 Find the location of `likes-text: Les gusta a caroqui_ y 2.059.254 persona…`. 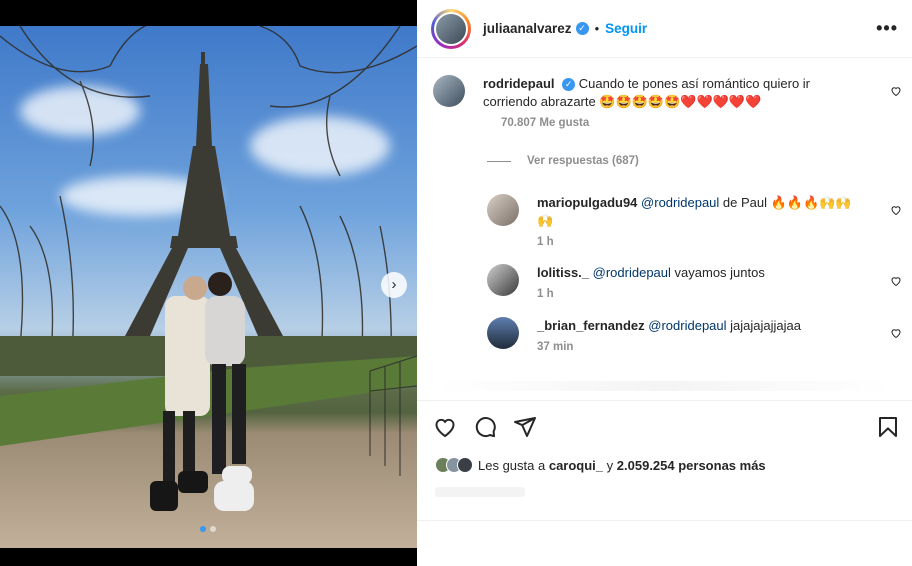

likes-text: Les gusta a caroqui_ y 2.059.254 persona… is located at coordinates (622, 465).